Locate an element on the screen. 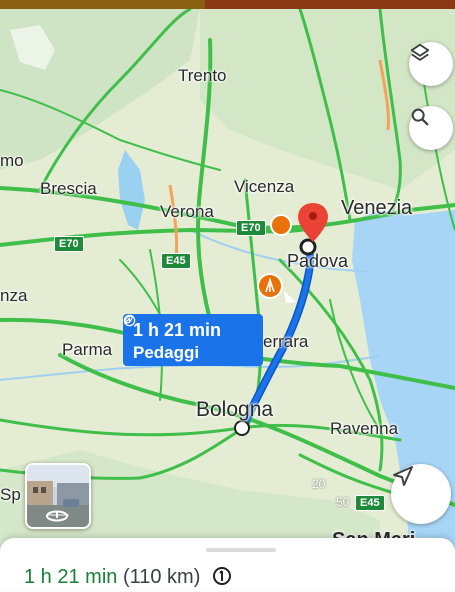 The width and height of the screenshot is (455, 592). layers-button is located at coordinates (431, 64).